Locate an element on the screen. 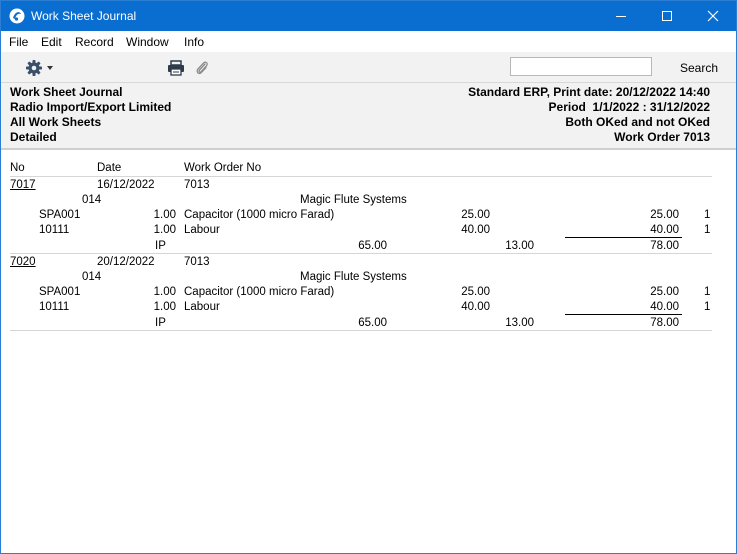 Image resolution: width=737 pixels, height=554 pixels. menu-bar: File Edit Record Window Info is located at coordinates (368, 41).